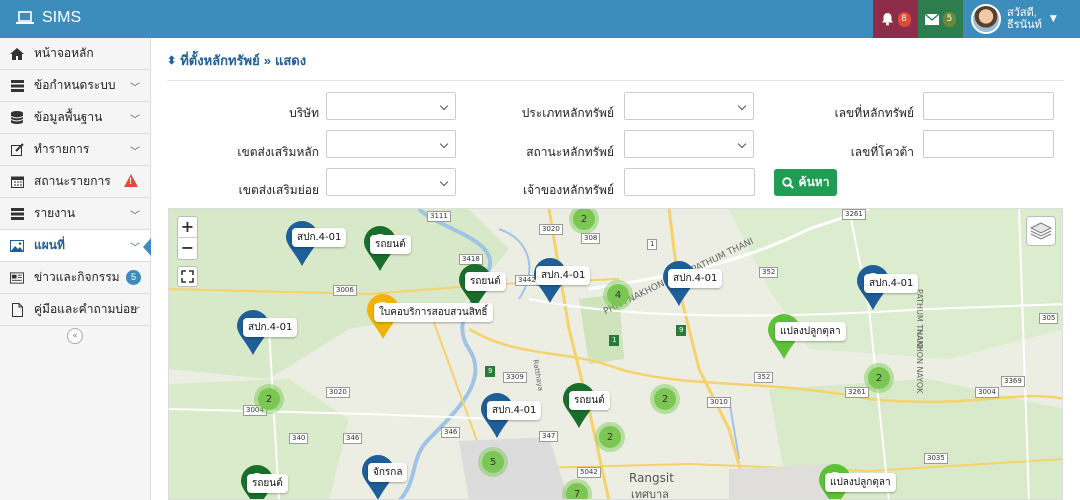 This screenshot has width=1080, height=500. Describe the element at coordinates (433, 312) in the screenshot. I see `marker-label: ใบคอบริการสอบสวนสิทธิ์` at that location.